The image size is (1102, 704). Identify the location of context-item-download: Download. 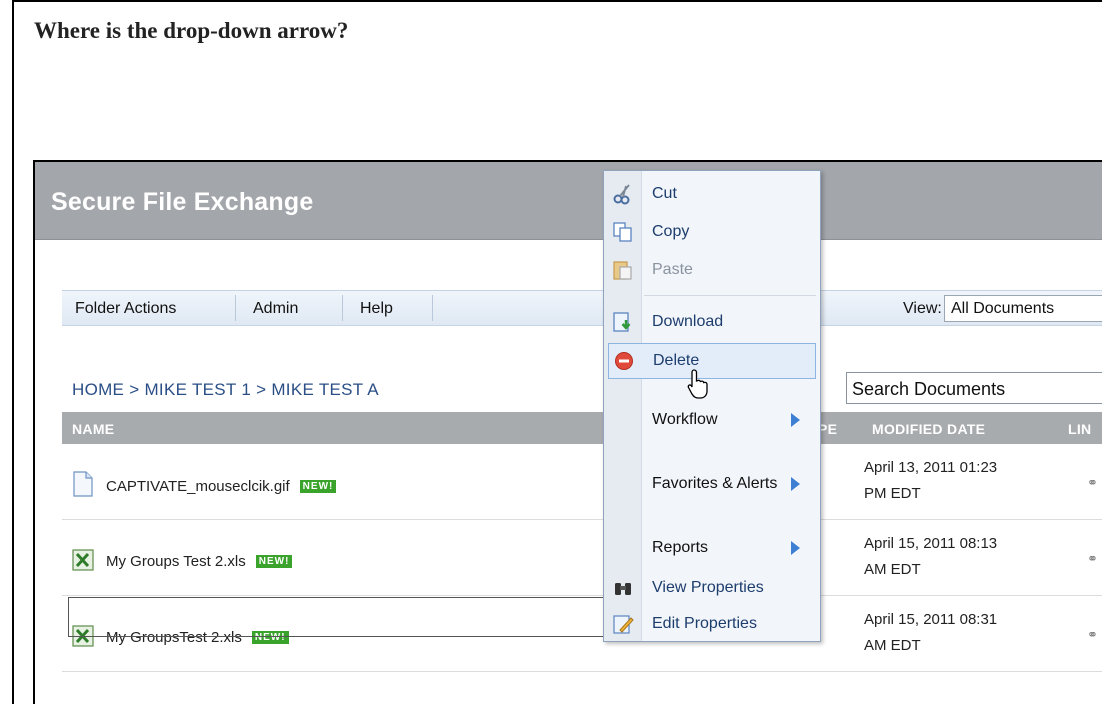
(712, 323).